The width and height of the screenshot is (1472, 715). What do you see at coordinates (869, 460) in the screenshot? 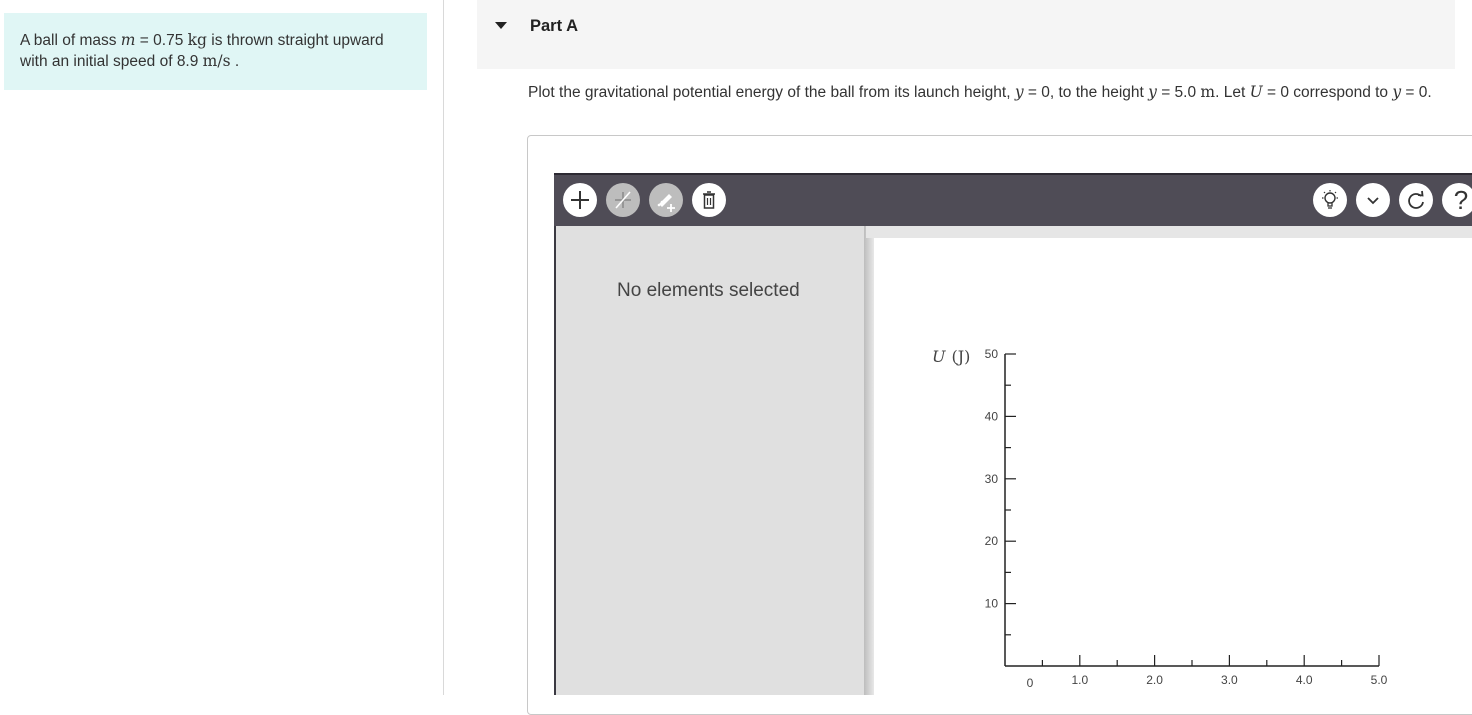
I see `panel-shadow` at bounding box center [869, 460].